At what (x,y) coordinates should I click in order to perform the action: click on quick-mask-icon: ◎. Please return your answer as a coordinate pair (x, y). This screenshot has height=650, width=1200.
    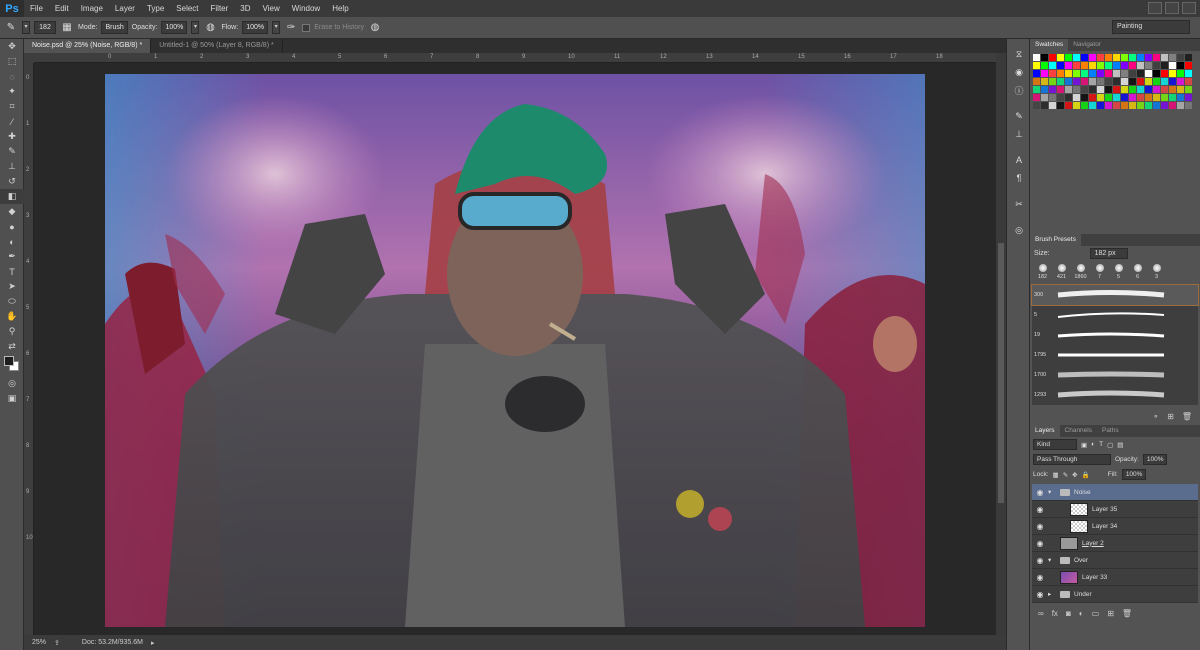
    Looking at the image, I should click on (12, 383).